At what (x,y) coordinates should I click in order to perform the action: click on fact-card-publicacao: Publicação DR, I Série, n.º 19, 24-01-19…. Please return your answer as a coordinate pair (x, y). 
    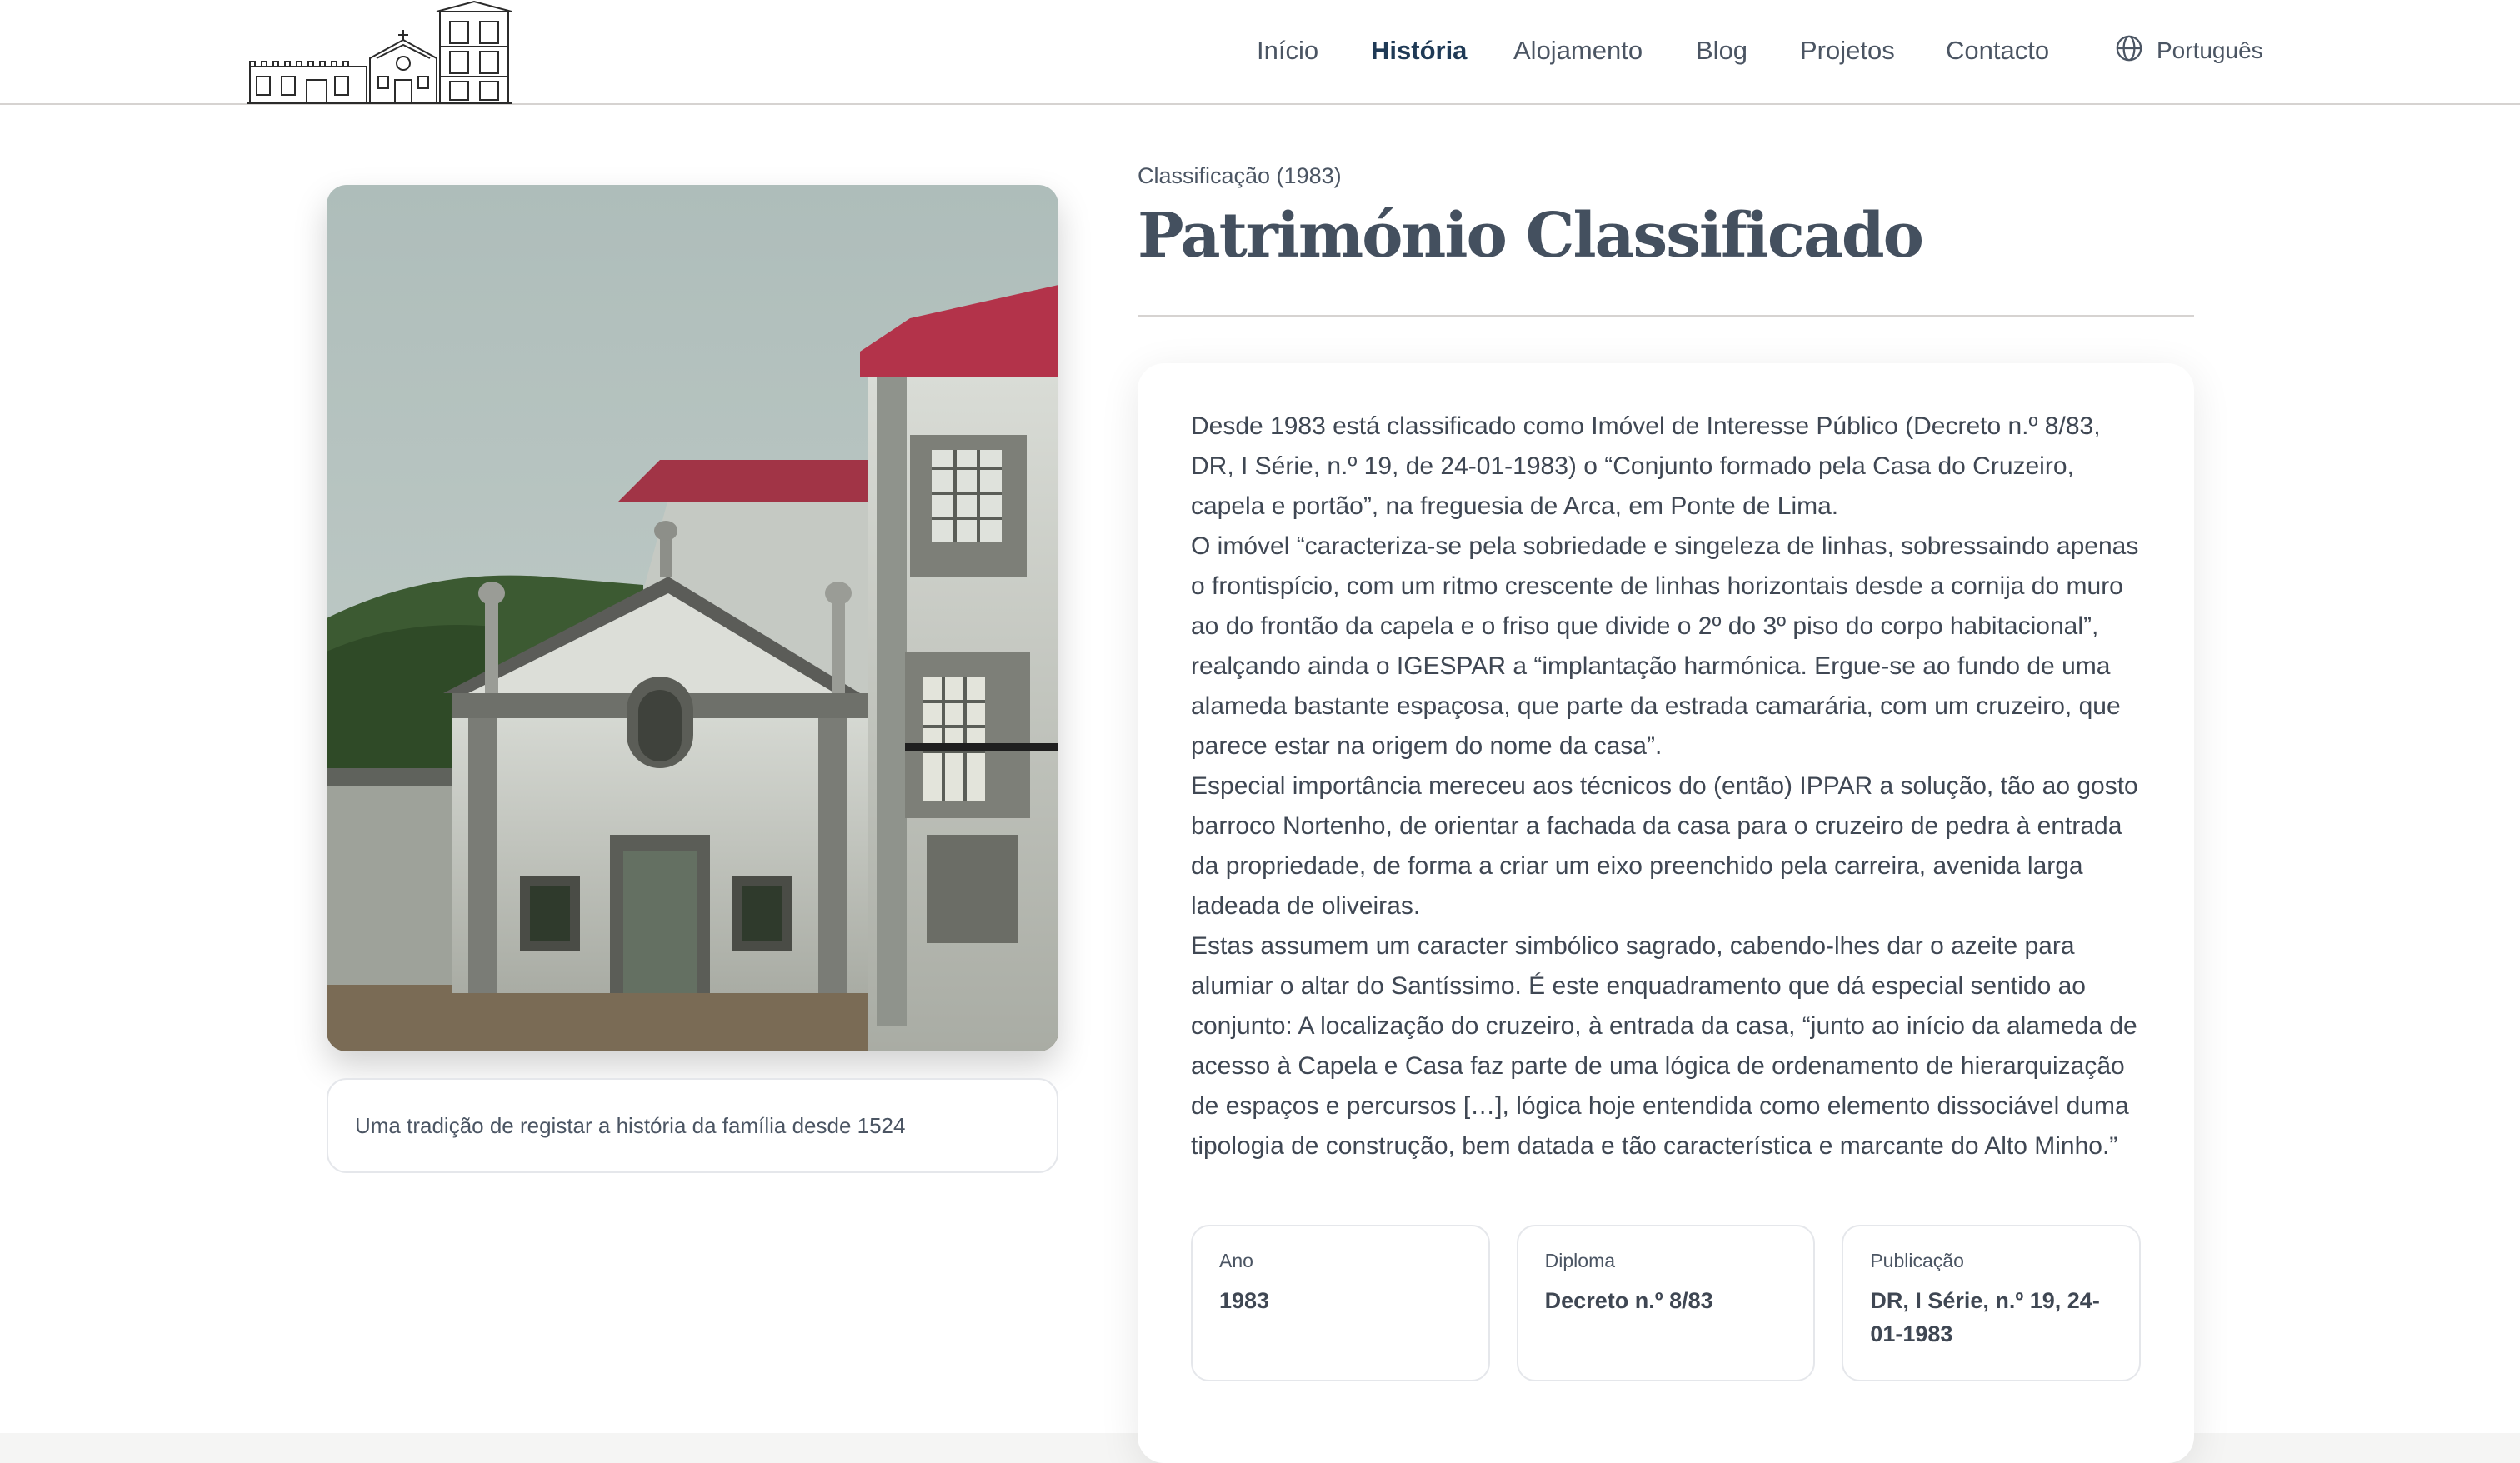
    Looking at the image, I should click on (1992, 1303).